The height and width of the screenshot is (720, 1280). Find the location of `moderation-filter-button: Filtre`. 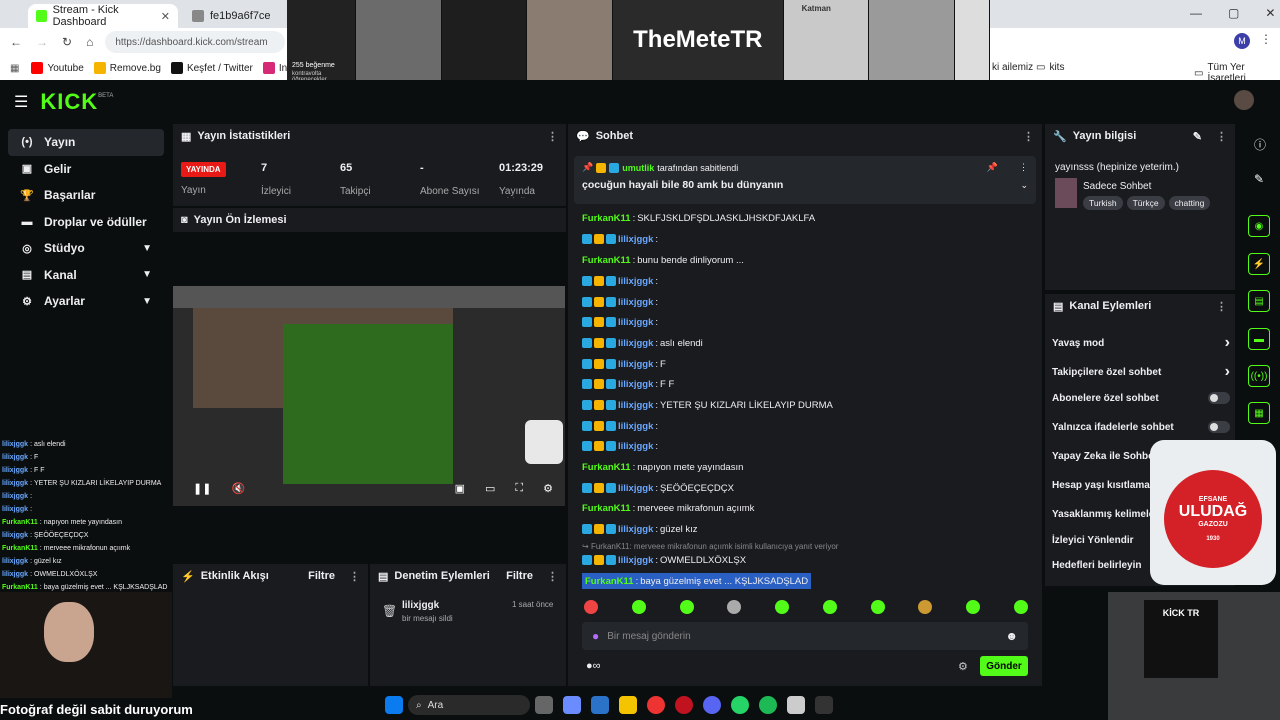

moderation-filter-button: Filtre is located at coordinates (519, 576).